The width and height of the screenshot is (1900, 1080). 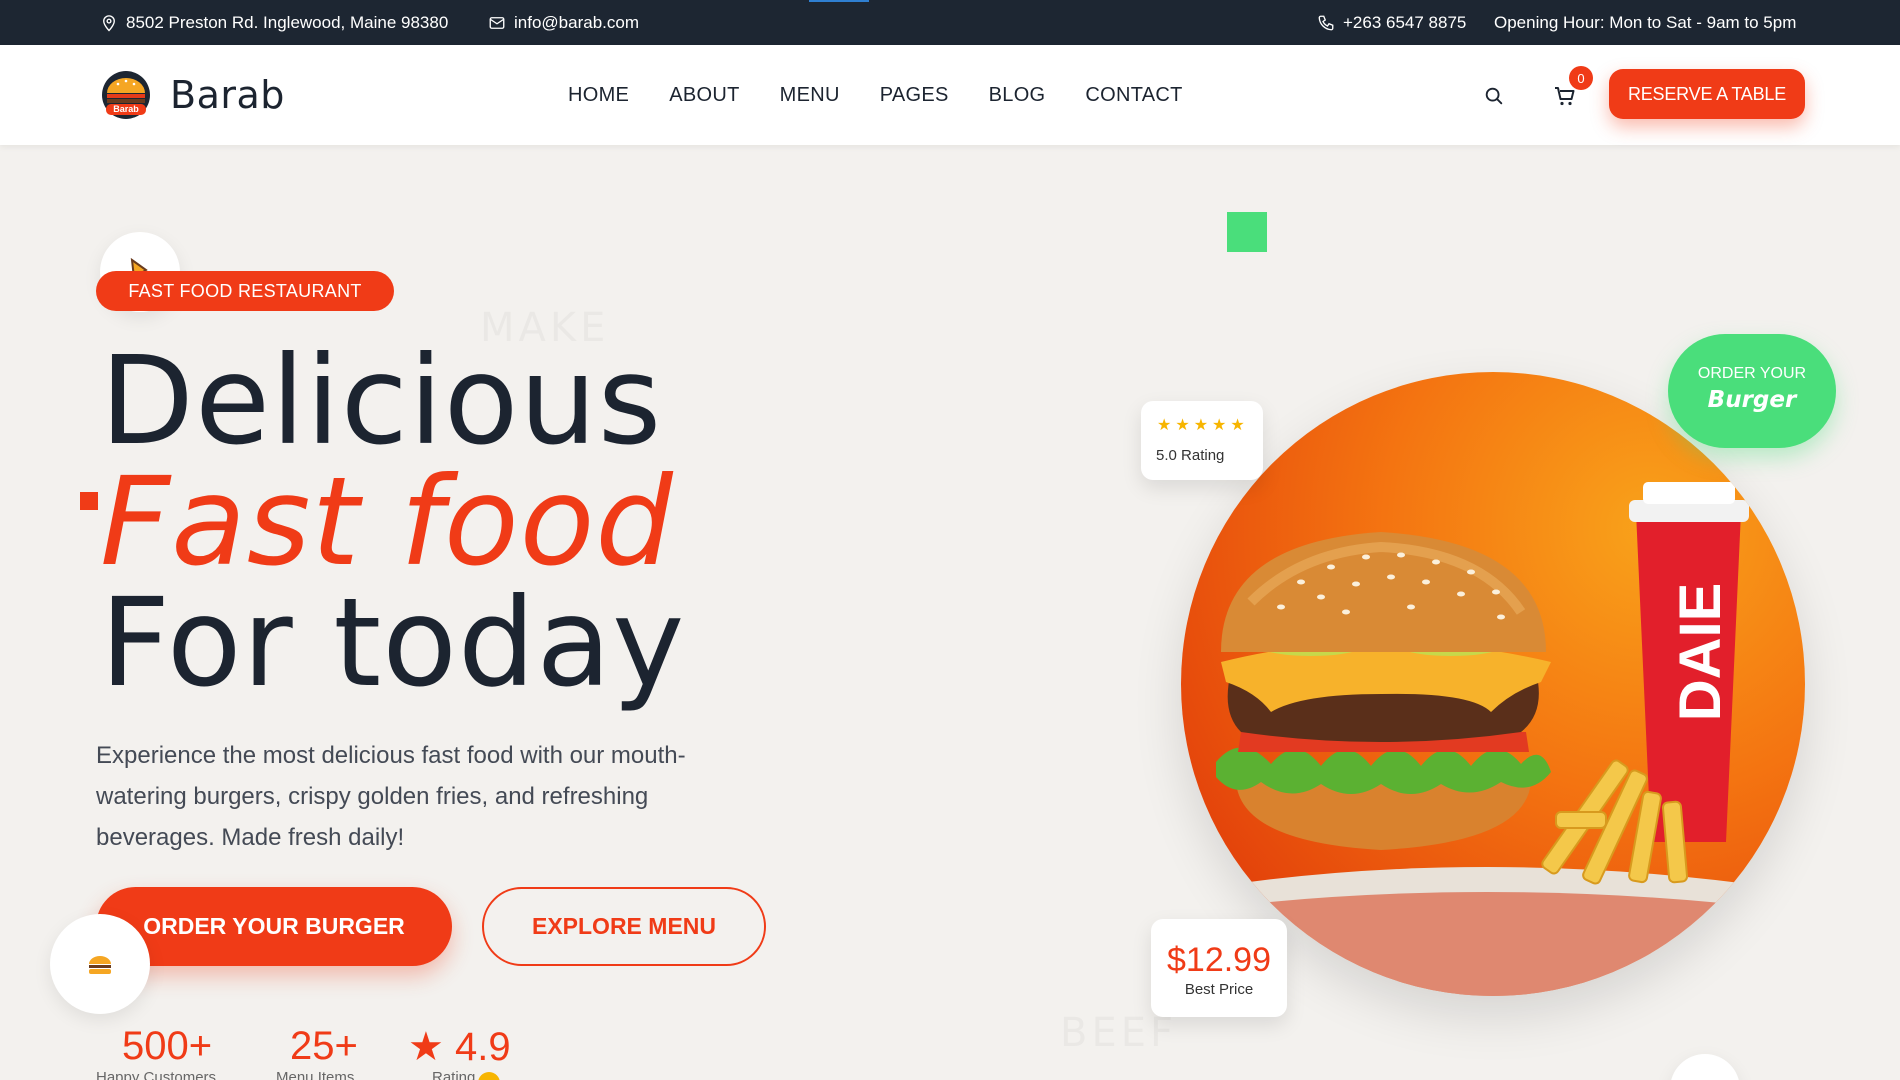 I want to click on order-burger-bubble: ORDER YOUR Burger, so click(x=1752, y=391).